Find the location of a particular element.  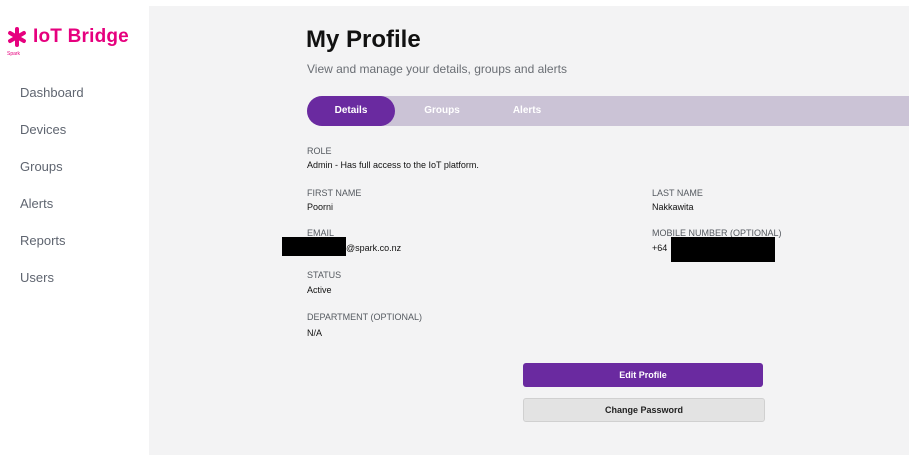

sidebar-item-users: Users is located at coordinates (52, 287).